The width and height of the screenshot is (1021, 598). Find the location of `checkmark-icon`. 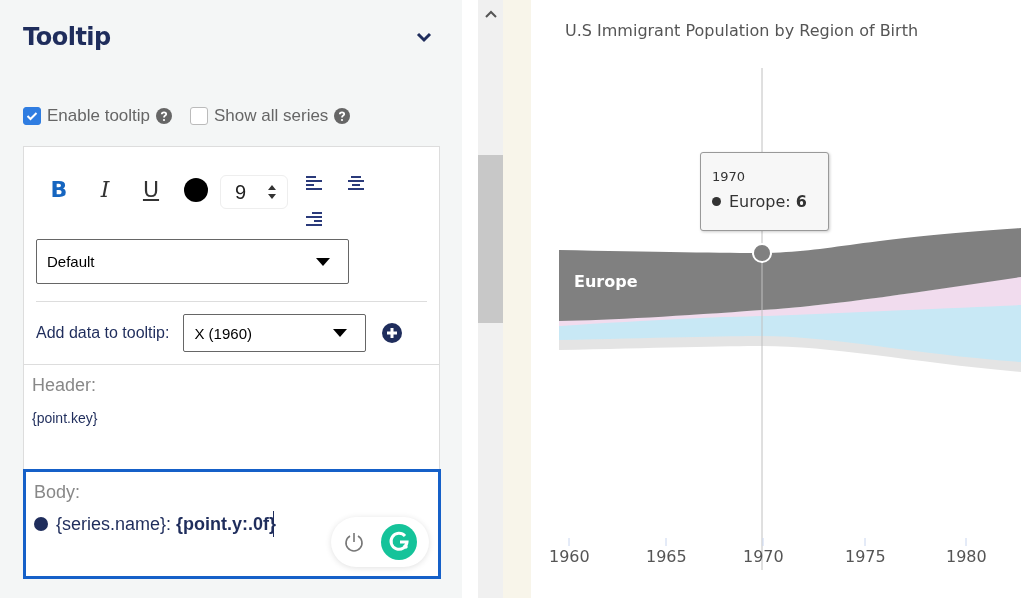

checkmark-icon is located at coordinates (32, 116).